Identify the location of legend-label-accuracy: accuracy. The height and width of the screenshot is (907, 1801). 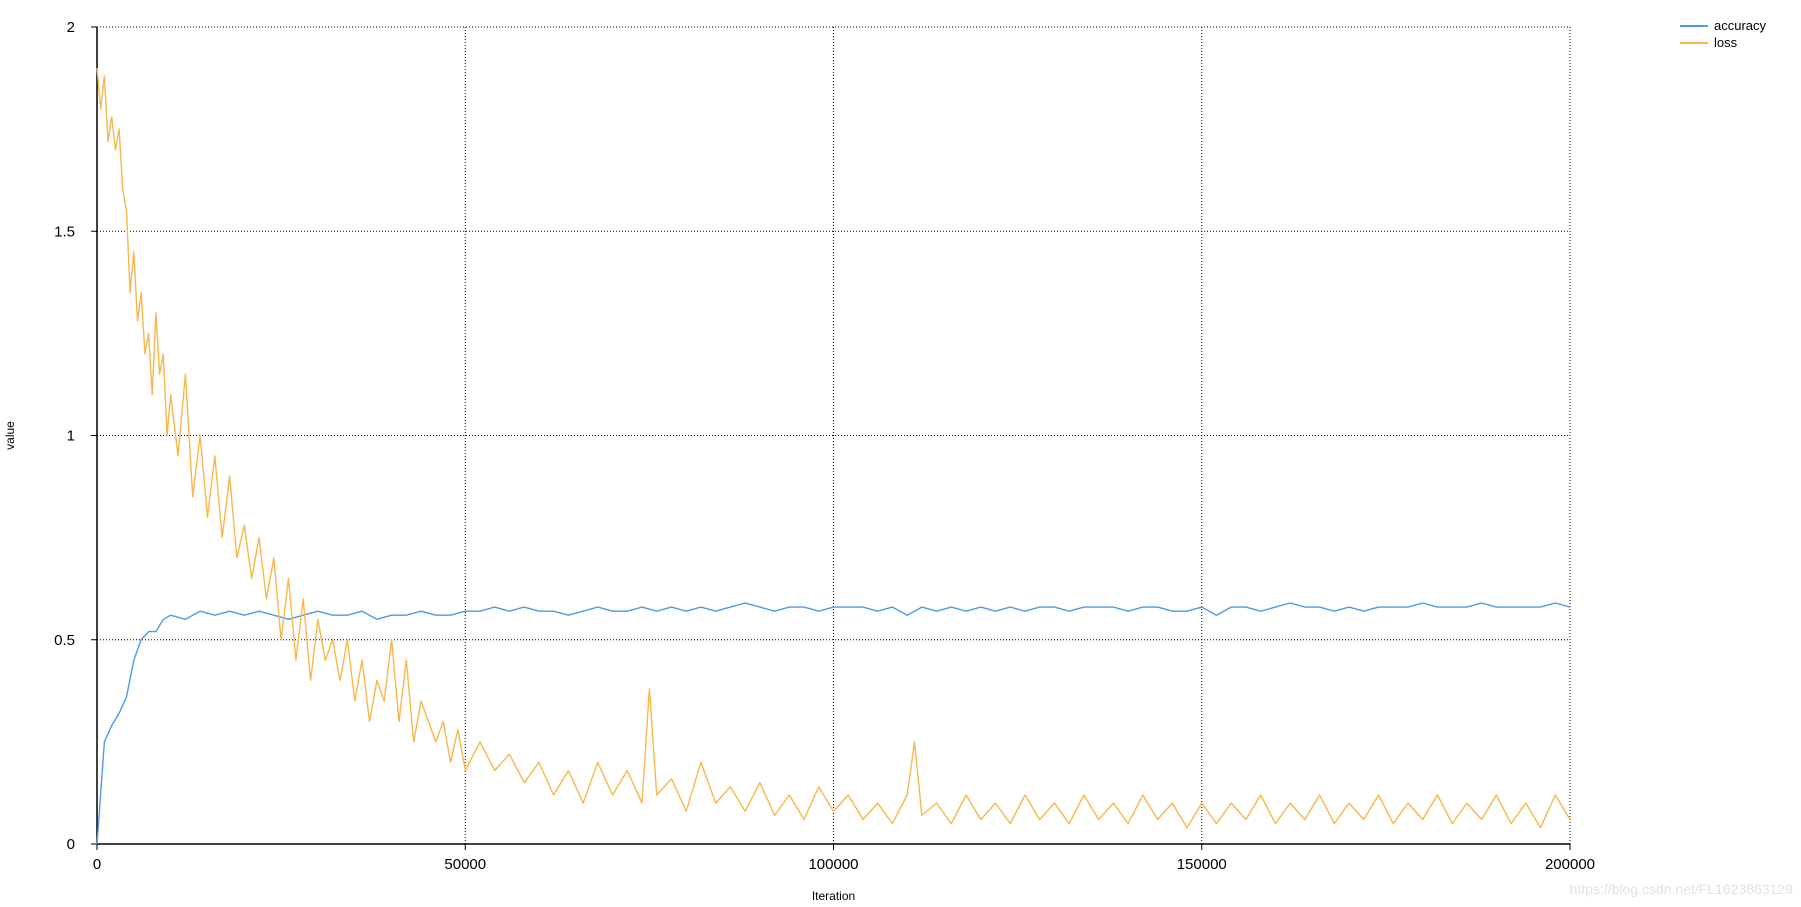
(1740, 25).